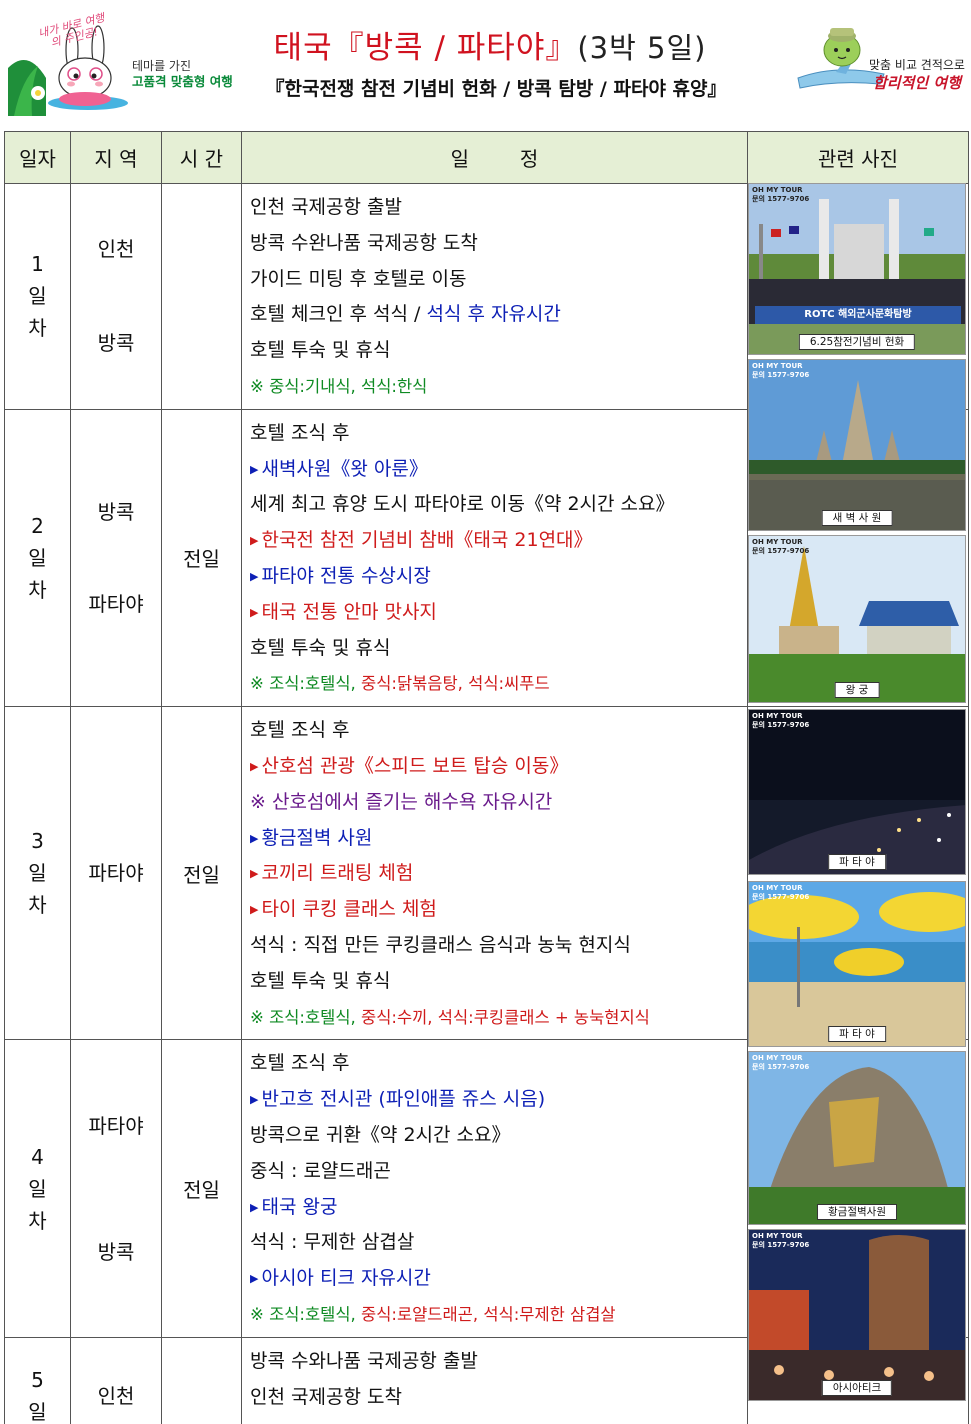  I want to click on day-label: 1, so click(37, 264).